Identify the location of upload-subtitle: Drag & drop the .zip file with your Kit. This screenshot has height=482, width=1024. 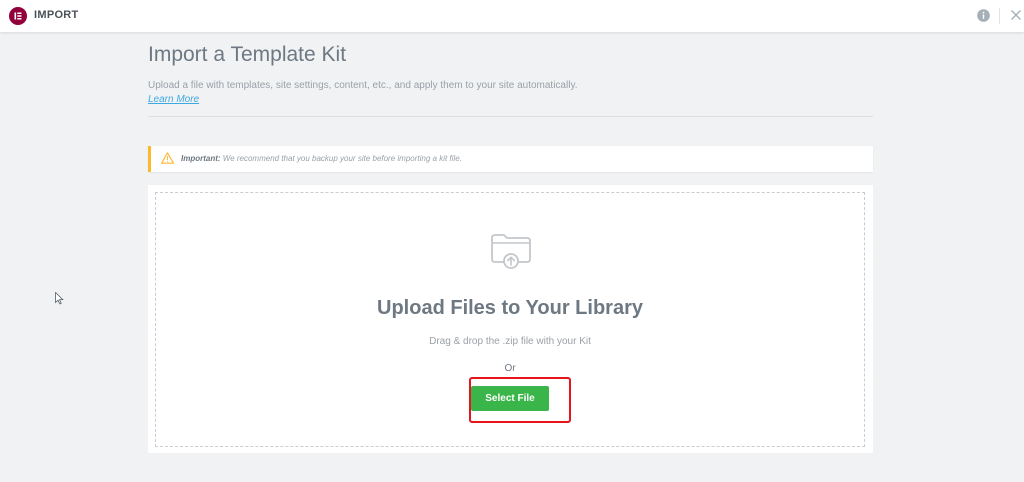
(510, 341).